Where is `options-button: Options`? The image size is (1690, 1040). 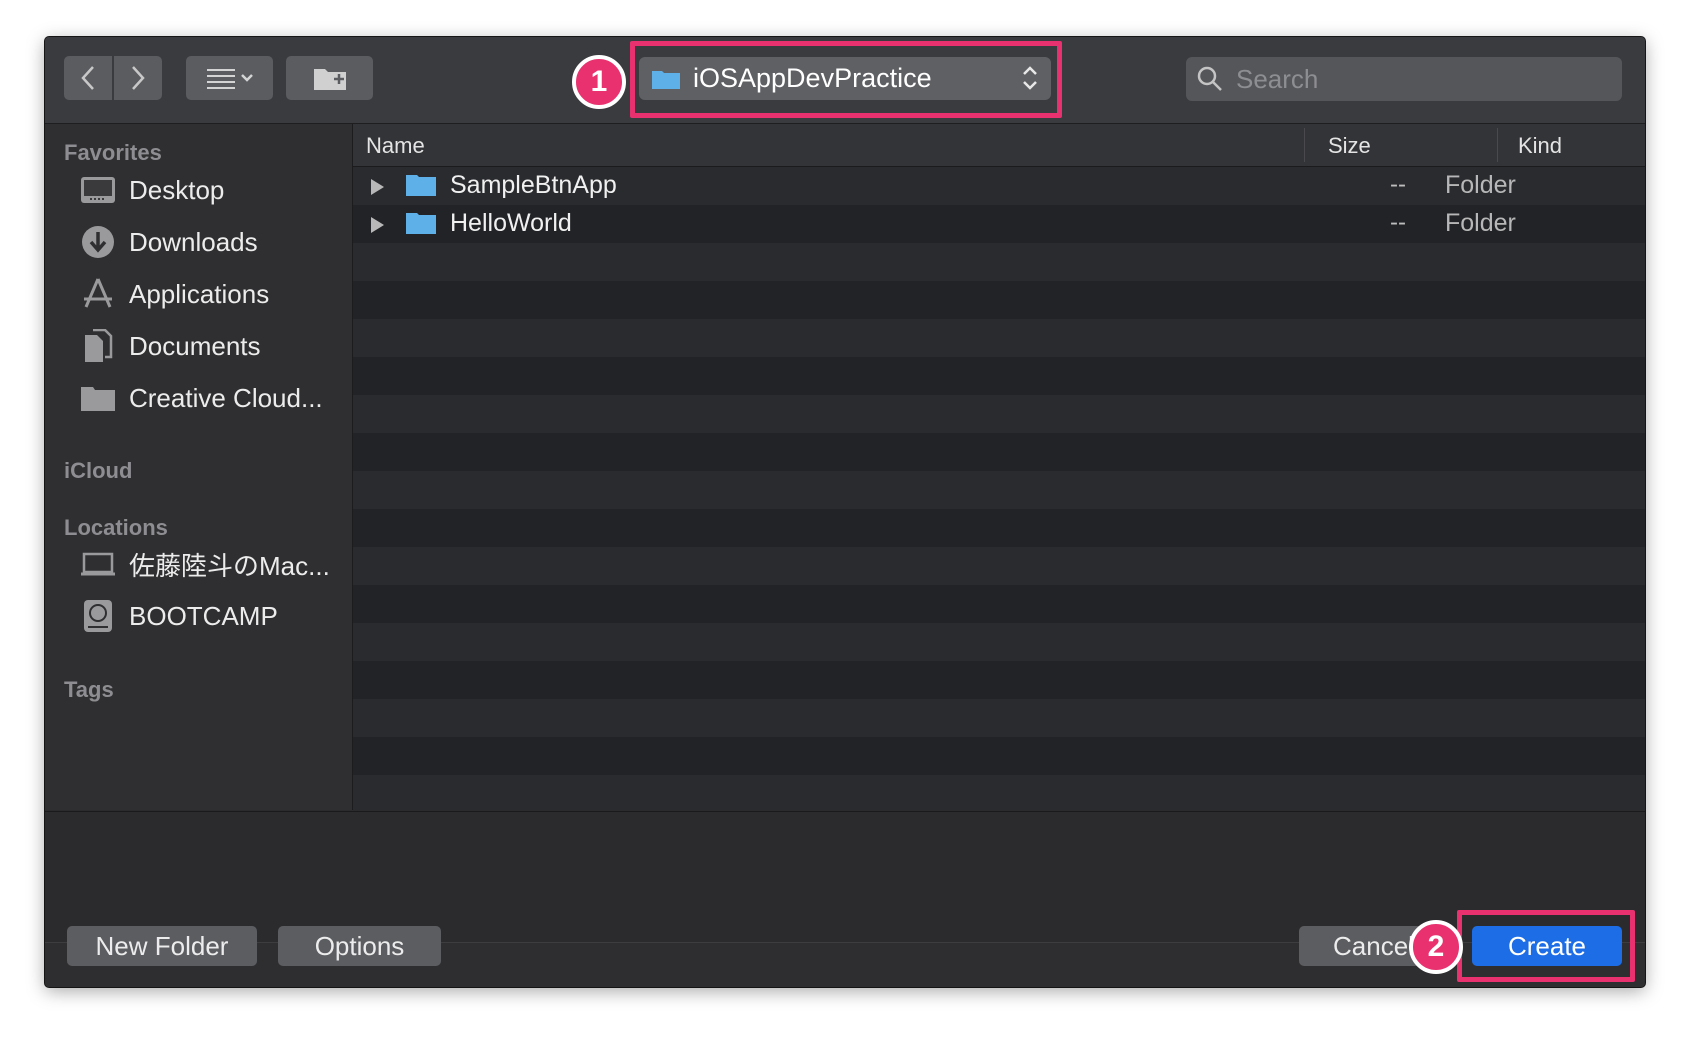 options-button: Options is located at coordinates (359, 946).